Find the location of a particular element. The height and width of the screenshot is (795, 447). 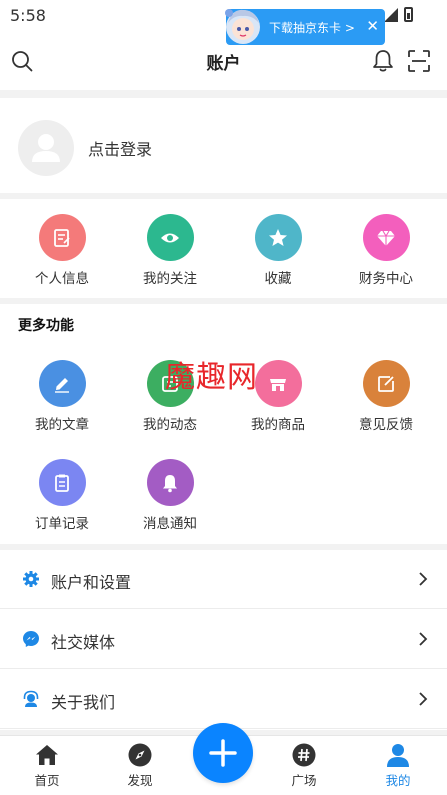

quick-item-label: 个人信息 is located at coordinates (62, 279).